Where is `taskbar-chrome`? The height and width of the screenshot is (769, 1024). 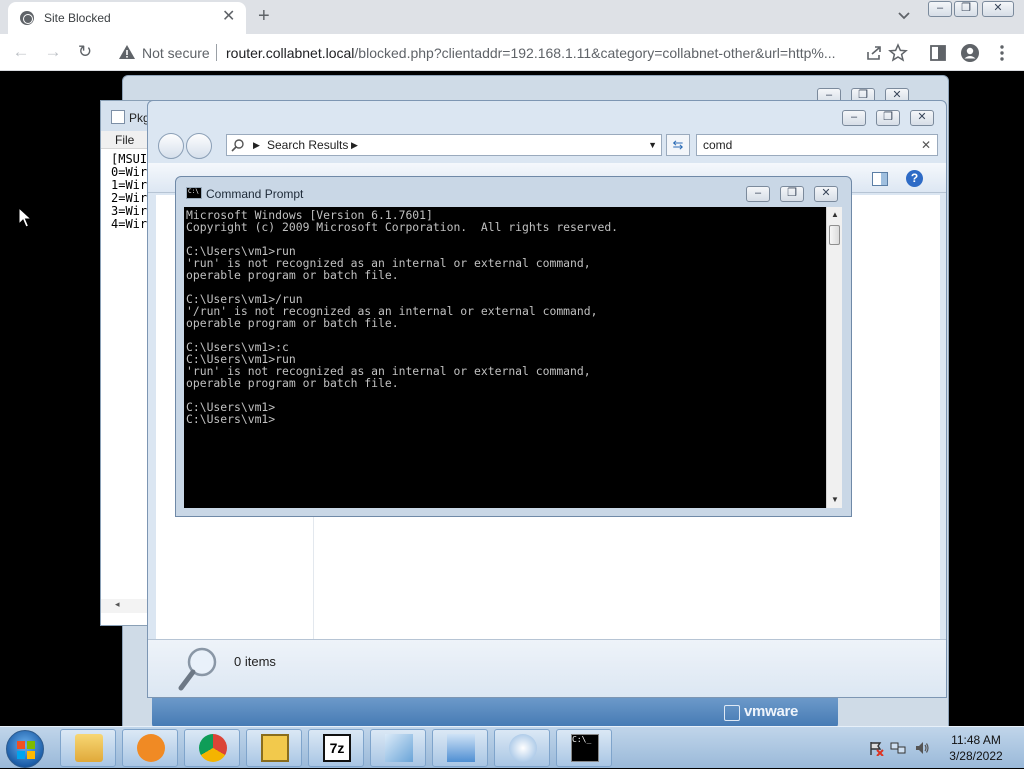 taskbar-chrome is located at coordinates (212, 748).